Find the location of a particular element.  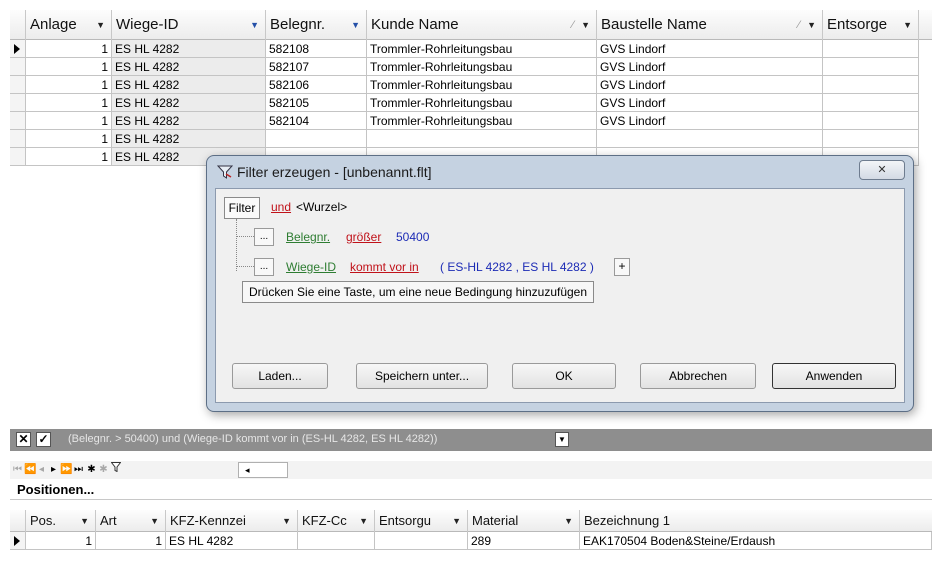

column-header-art: Art ▼ is located at coordinates (131, 521).